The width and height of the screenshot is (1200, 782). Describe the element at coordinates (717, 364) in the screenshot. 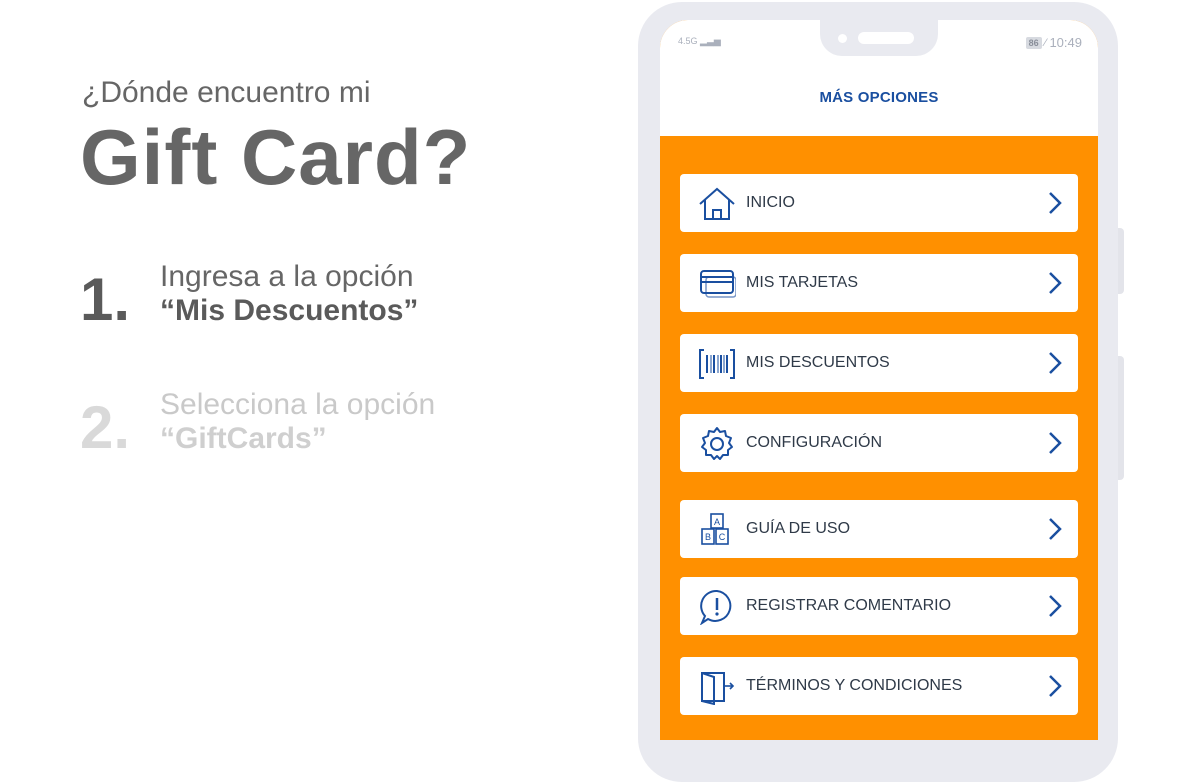

I see `barcode-icon` at that location.